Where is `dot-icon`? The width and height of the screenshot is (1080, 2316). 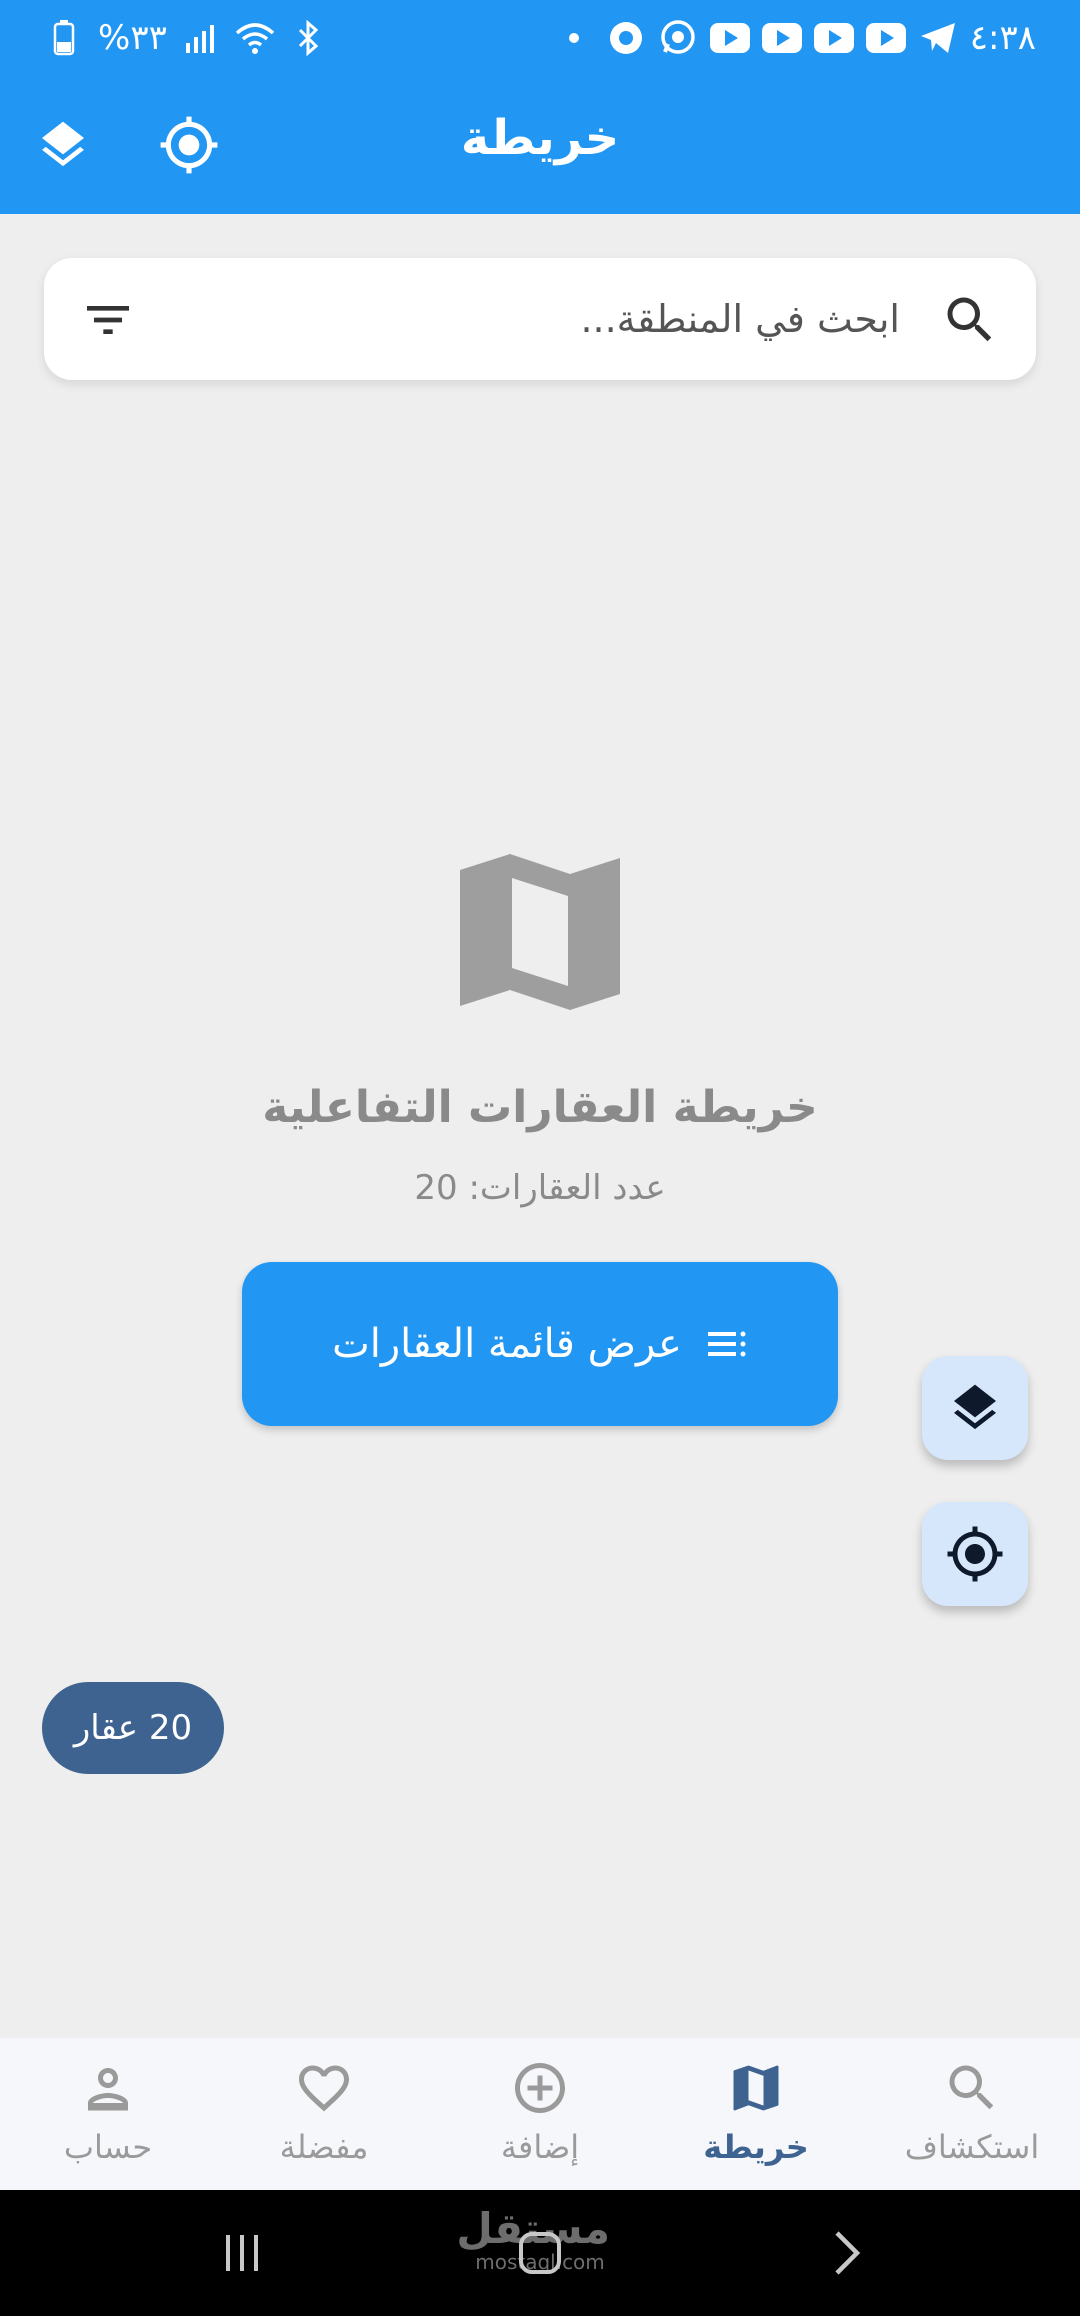
dot-icon is located at coordinates (574, 38).